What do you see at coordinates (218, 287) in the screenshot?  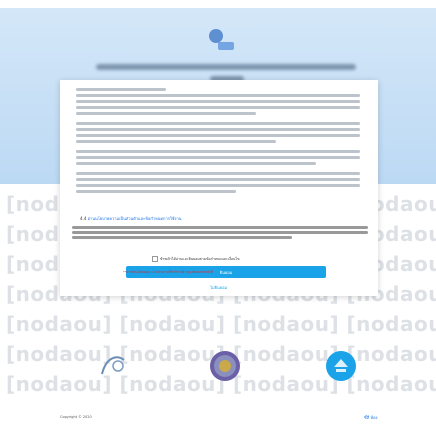 I see `decline-button: ไม่ยินยอม` at bounding box center [218, 287].